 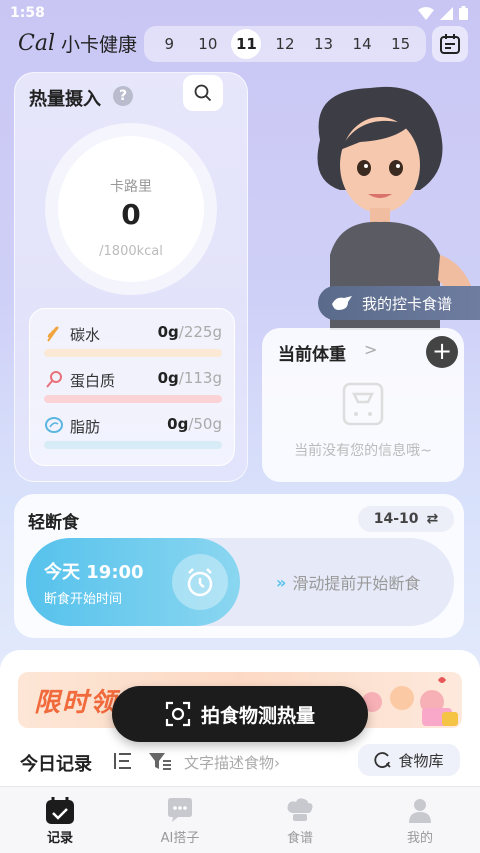 I want to click on calorie-value: 0, so click(x=131, y=214).